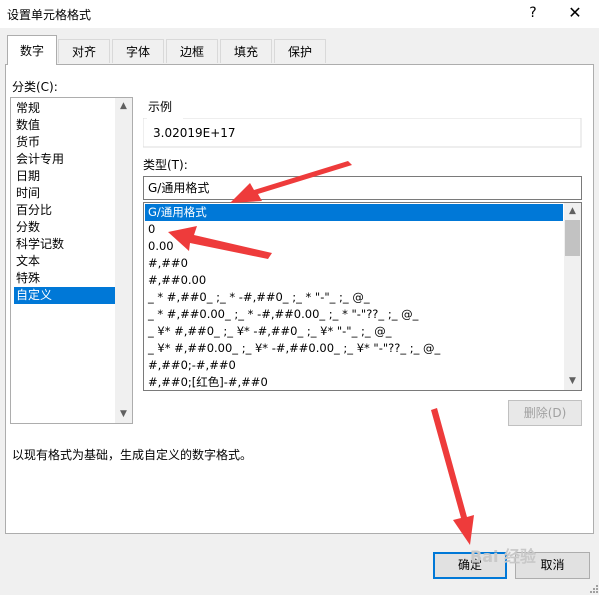 The image size is (599, 595). Describe the element at coordinates (34, 210) in the screenshot. I see `category-item: 百分比` at that location.